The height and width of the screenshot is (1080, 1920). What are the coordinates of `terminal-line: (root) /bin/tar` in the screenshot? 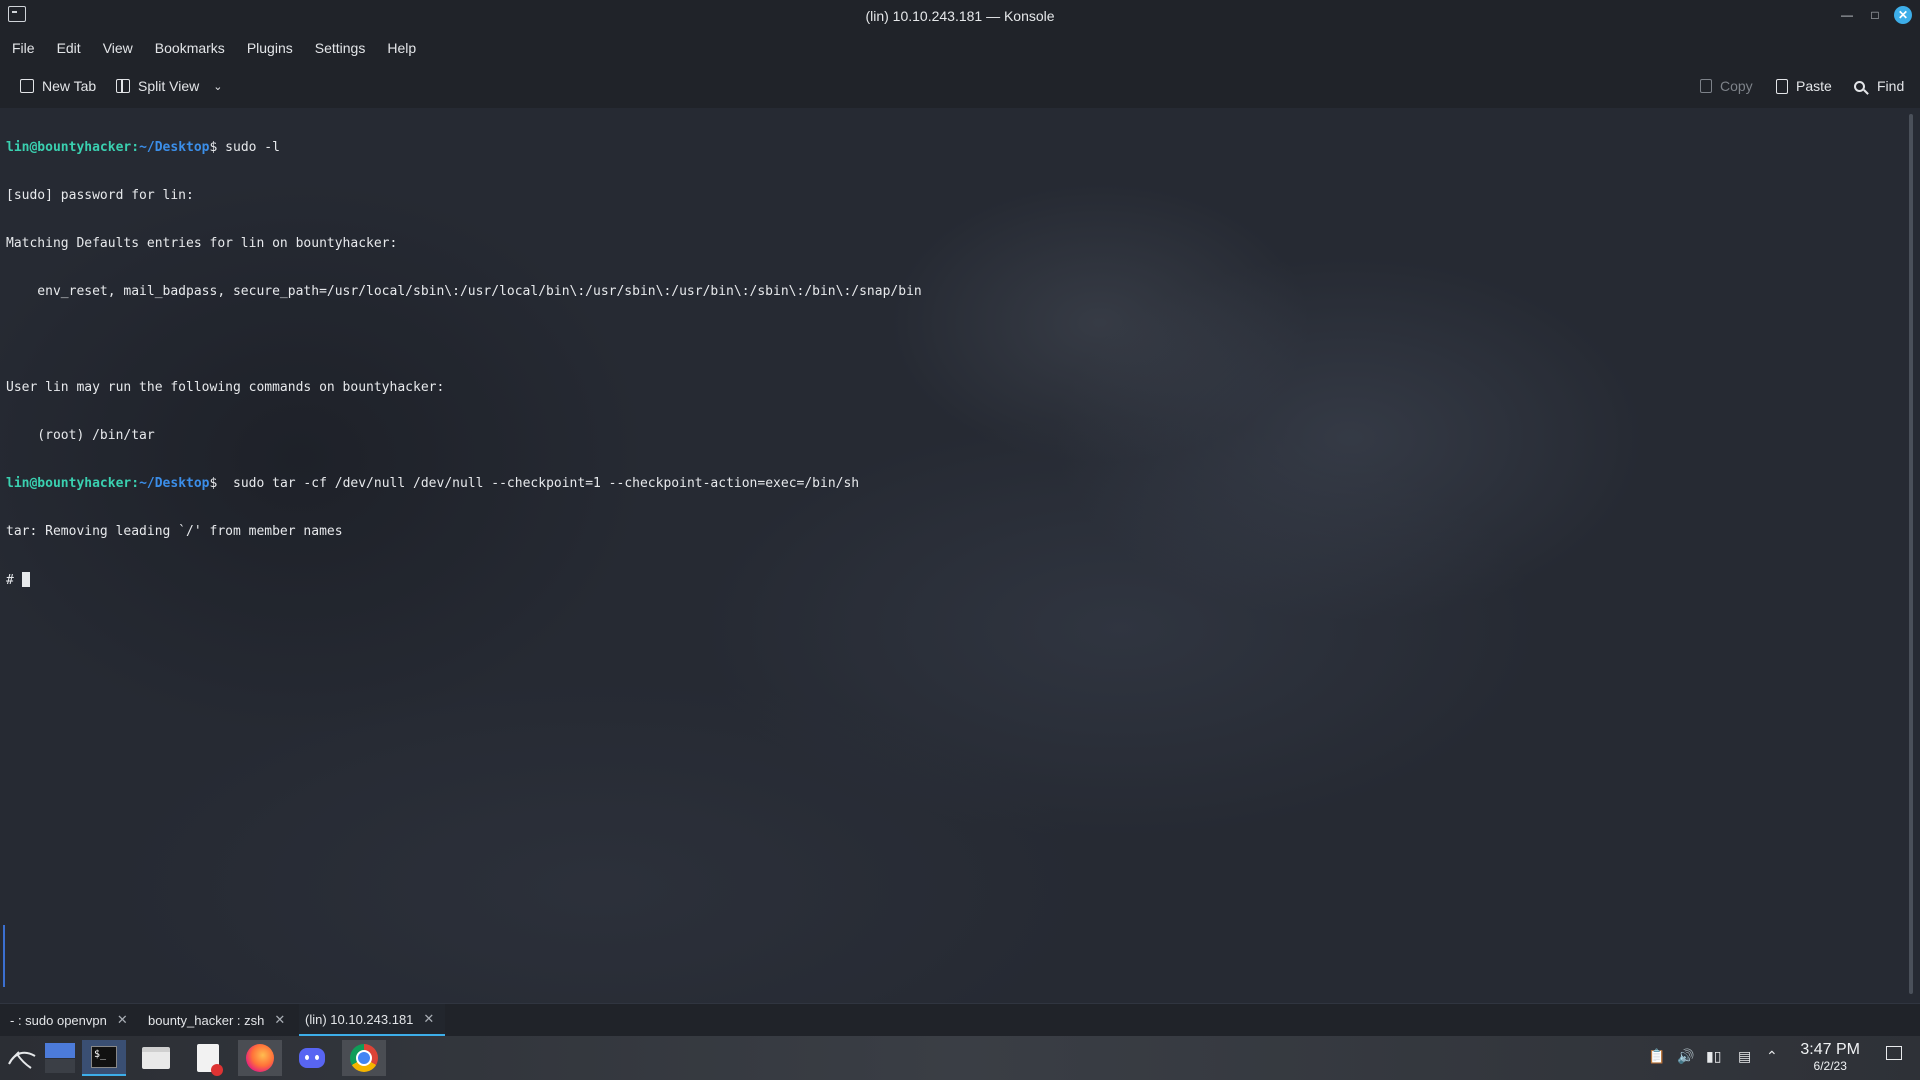 It's located at (80, 435).